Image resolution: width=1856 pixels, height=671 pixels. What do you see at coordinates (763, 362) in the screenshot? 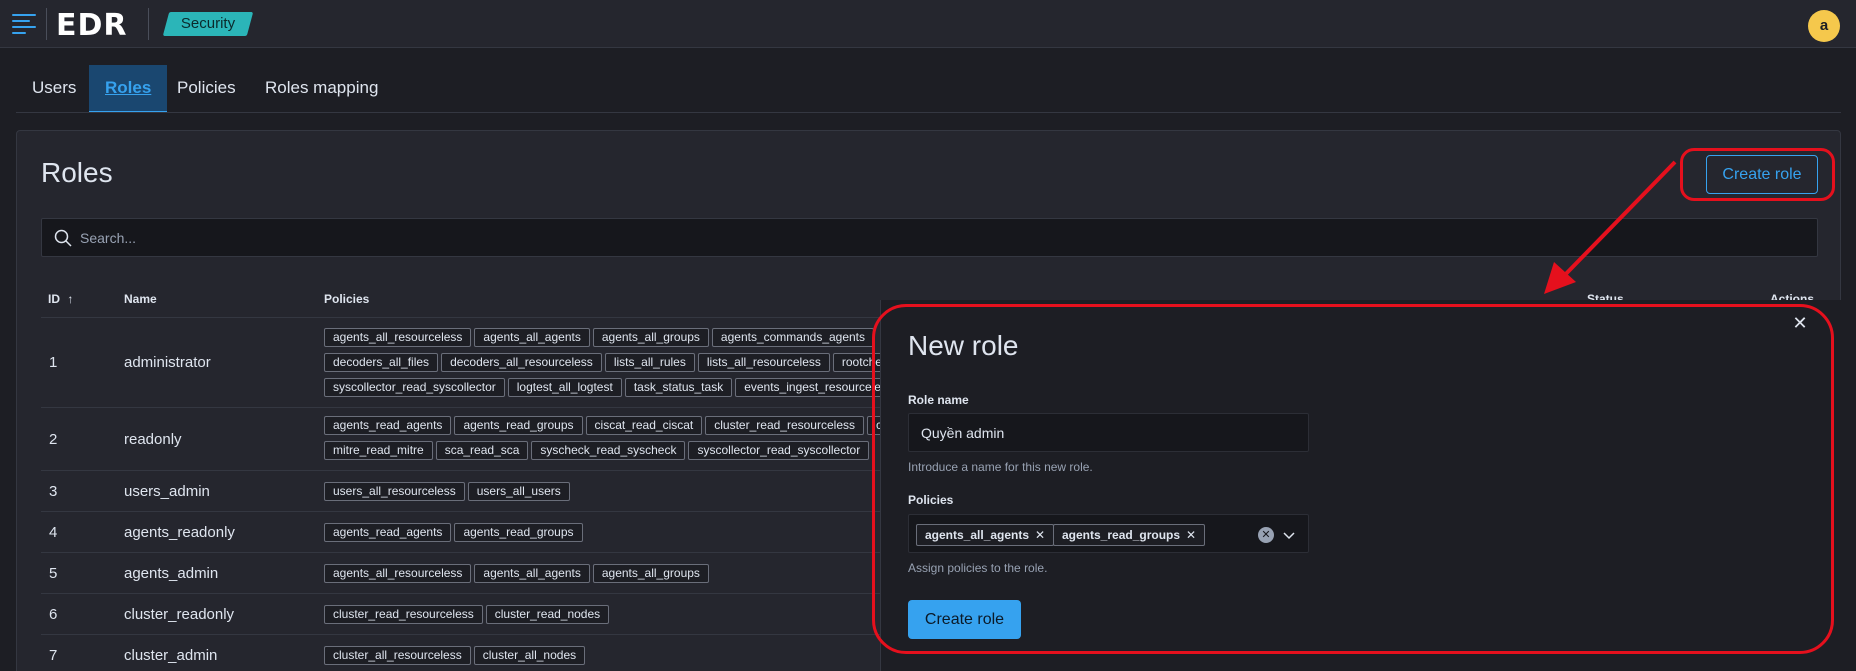
I see `policy-badge: lists_all_resourceless` at bounding box center [763, 362].